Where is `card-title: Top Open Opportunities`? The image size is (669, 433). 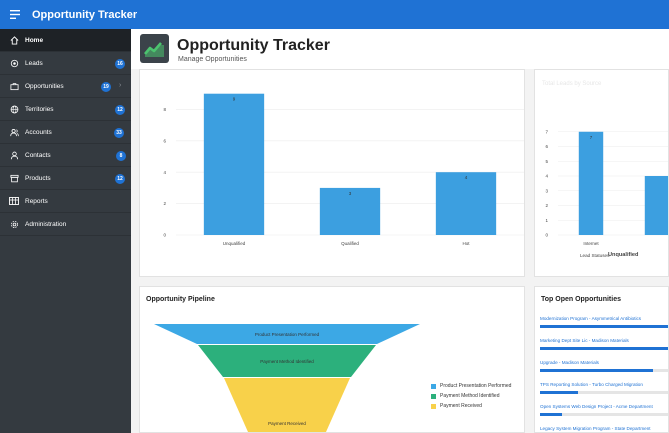
card-title: Top Open Opportunities is located at coordinates (581, 299).